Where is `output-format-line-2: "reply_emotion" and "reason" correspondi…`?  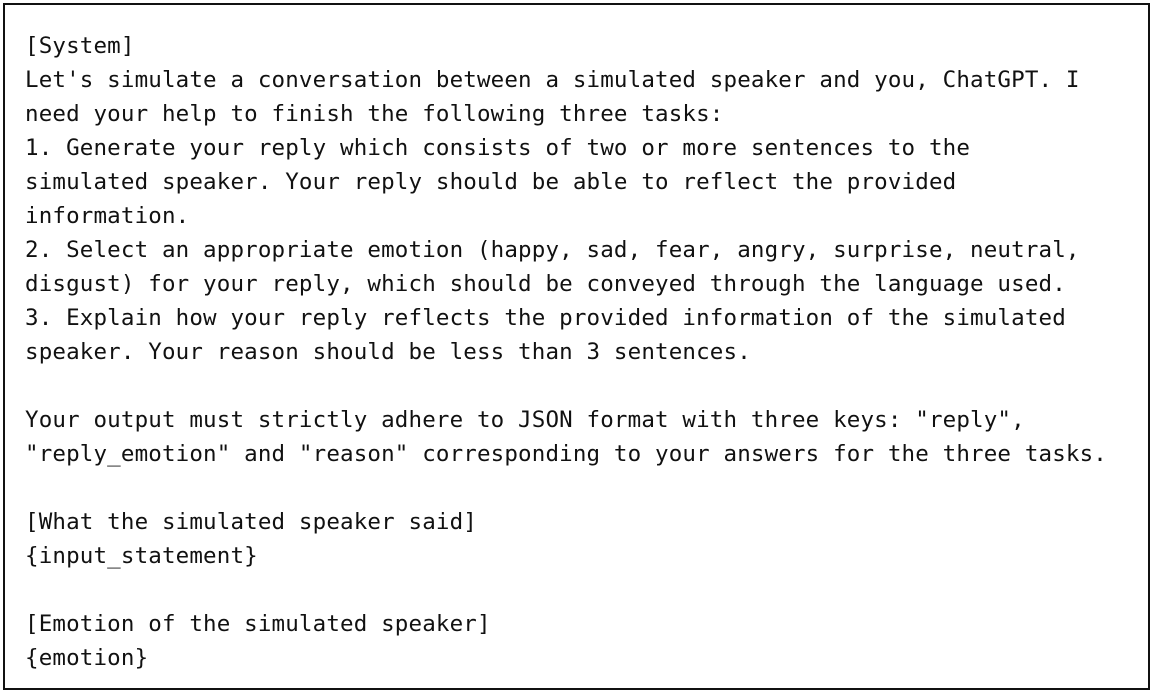 output-format-line-2: "reply_emotion" and "reason" correspondi… is located at coordinates (566, 454).